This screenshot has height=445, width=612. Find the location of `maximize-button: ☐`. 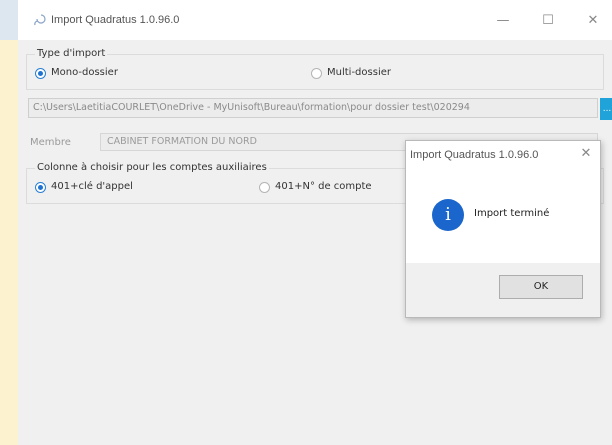

maximize-button: ☐ is located at coordinates (548, 21).